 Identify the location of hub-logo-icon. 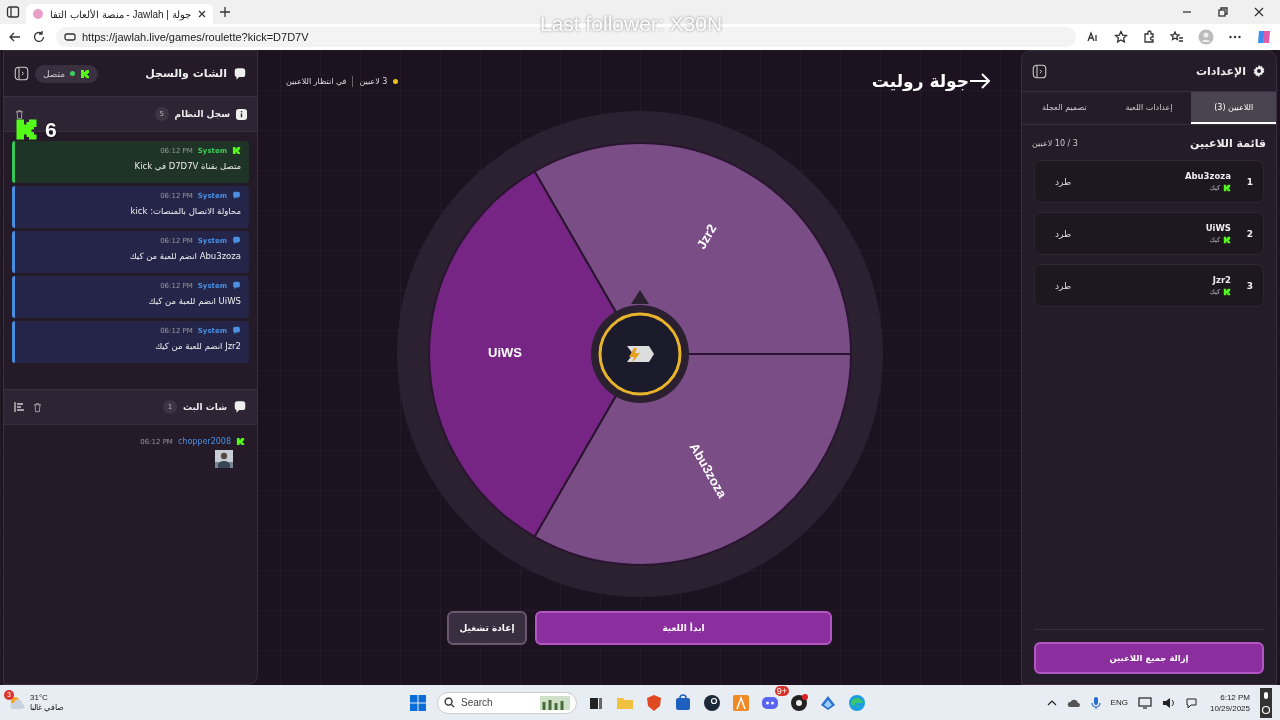
(639, 354).